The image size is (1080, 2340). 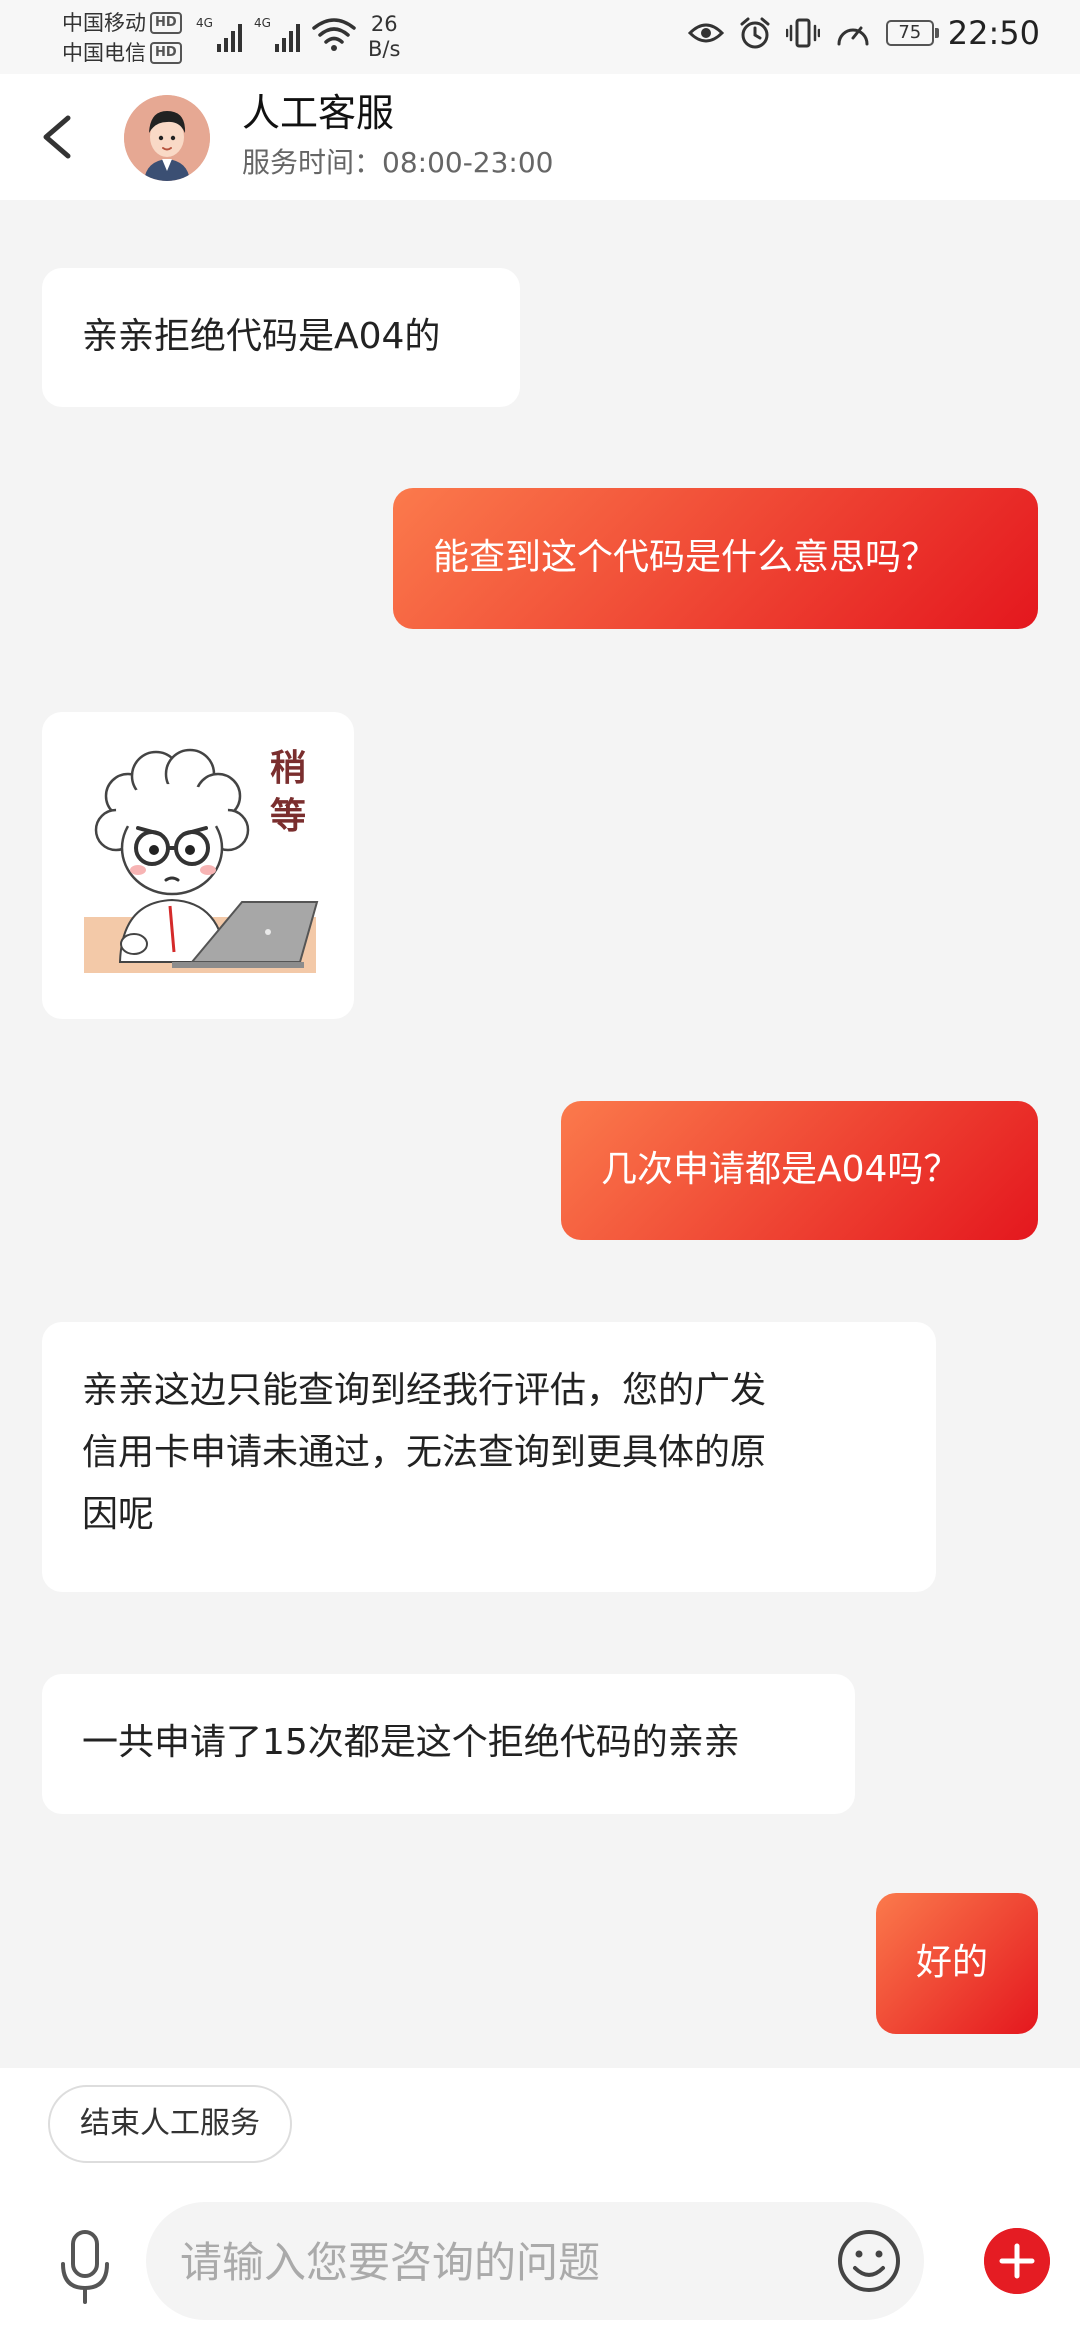 What do you see at coordinates (288, 768) in the screenshot?
I see `sticker-text-1: 稍` at bounding box center [288, 768].